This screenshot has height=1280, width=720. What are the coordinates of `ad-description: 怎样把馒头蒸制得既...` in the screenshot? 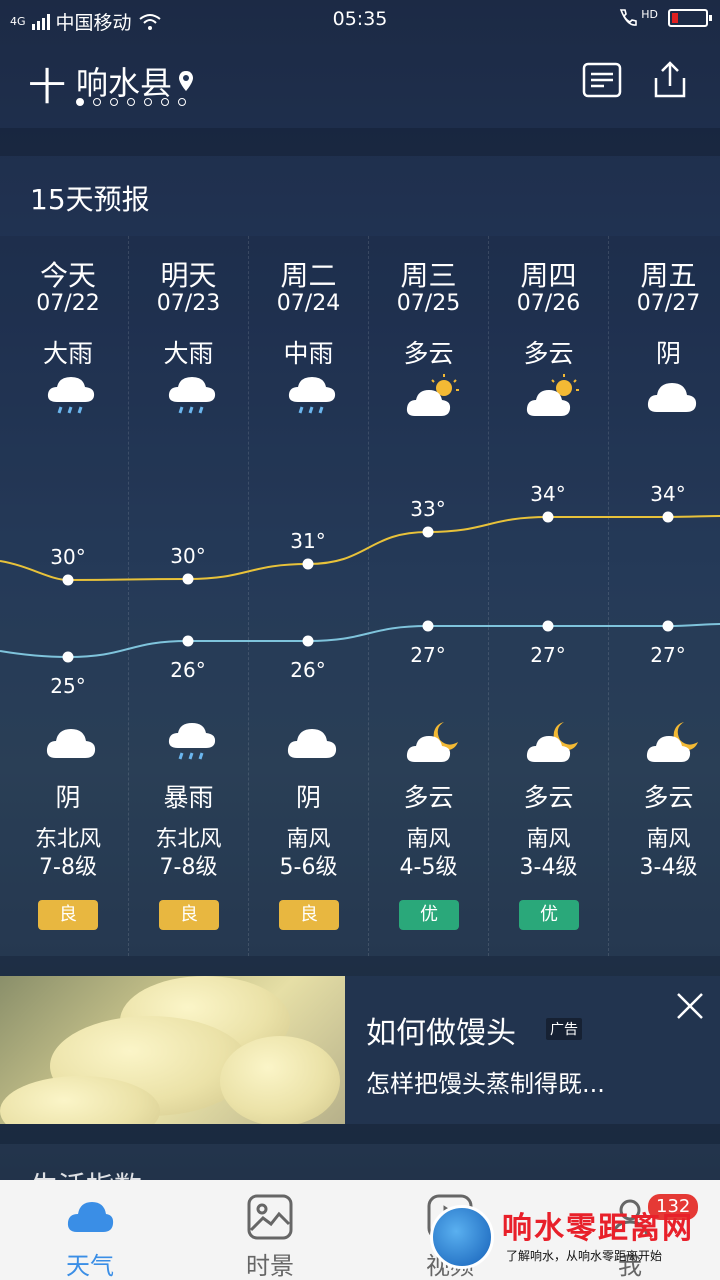 It's located at (485, 1081).